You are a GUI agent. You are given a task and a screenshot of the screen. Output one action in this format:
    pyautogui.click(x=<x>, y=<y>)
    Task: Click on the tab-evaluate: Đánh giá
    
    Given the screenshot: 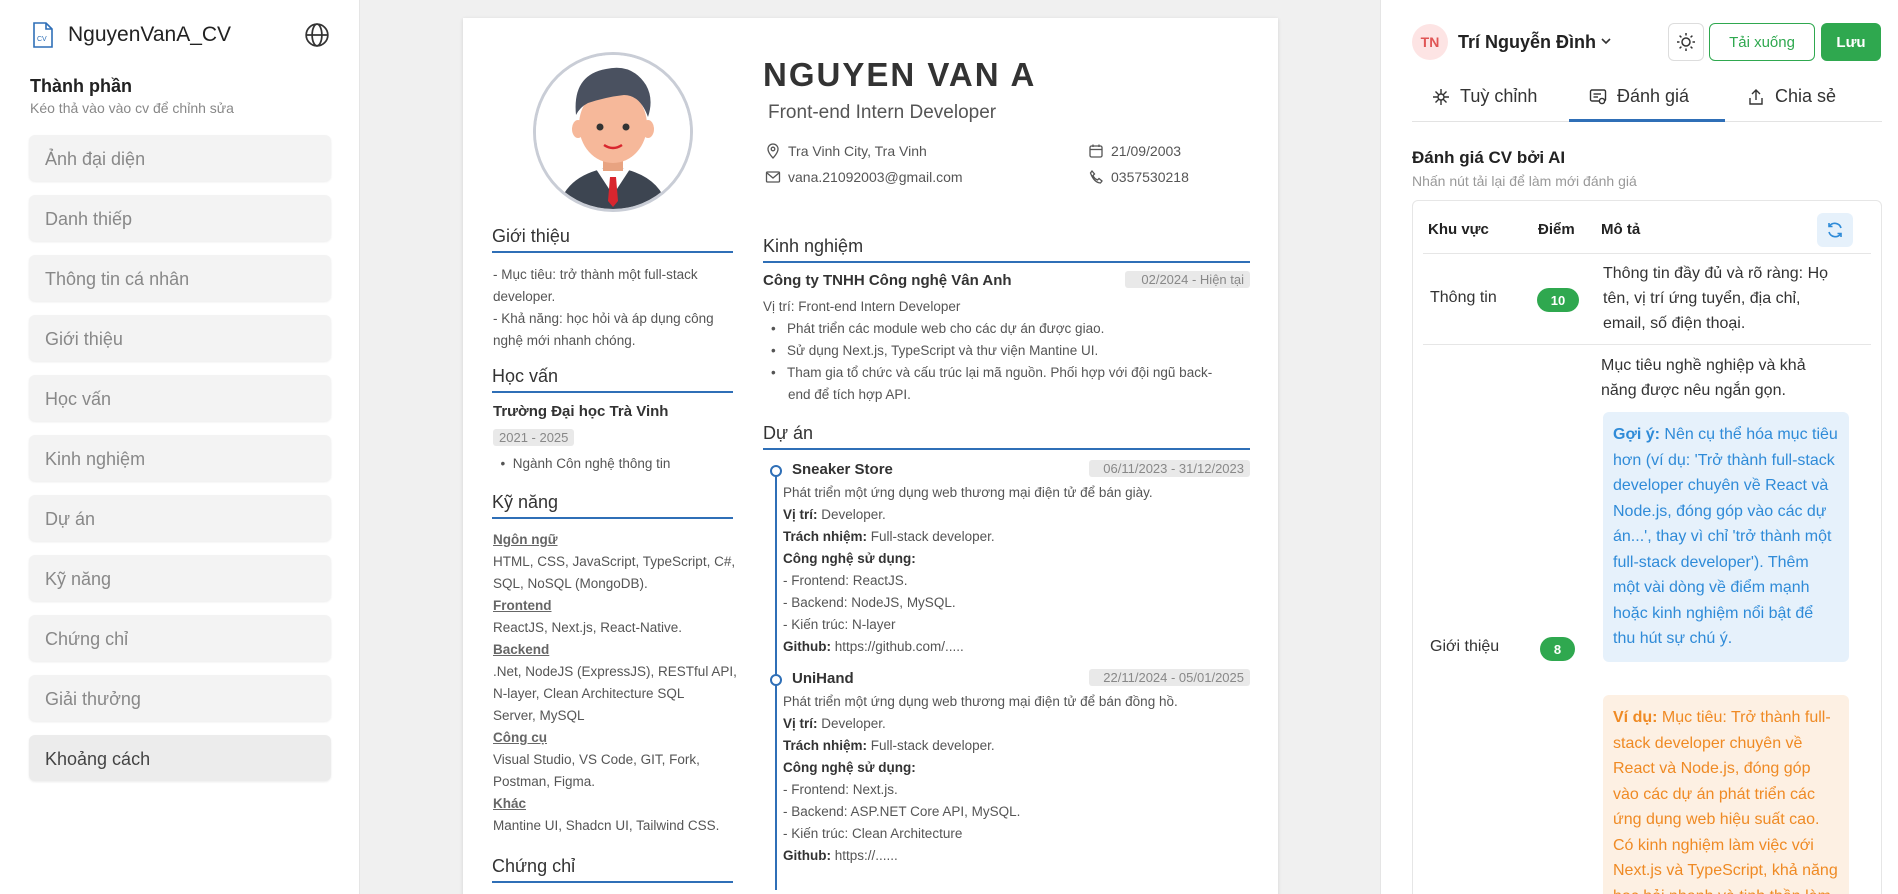 What is the action you would take?
    pyautogui.click(x=1639, y=96)
    